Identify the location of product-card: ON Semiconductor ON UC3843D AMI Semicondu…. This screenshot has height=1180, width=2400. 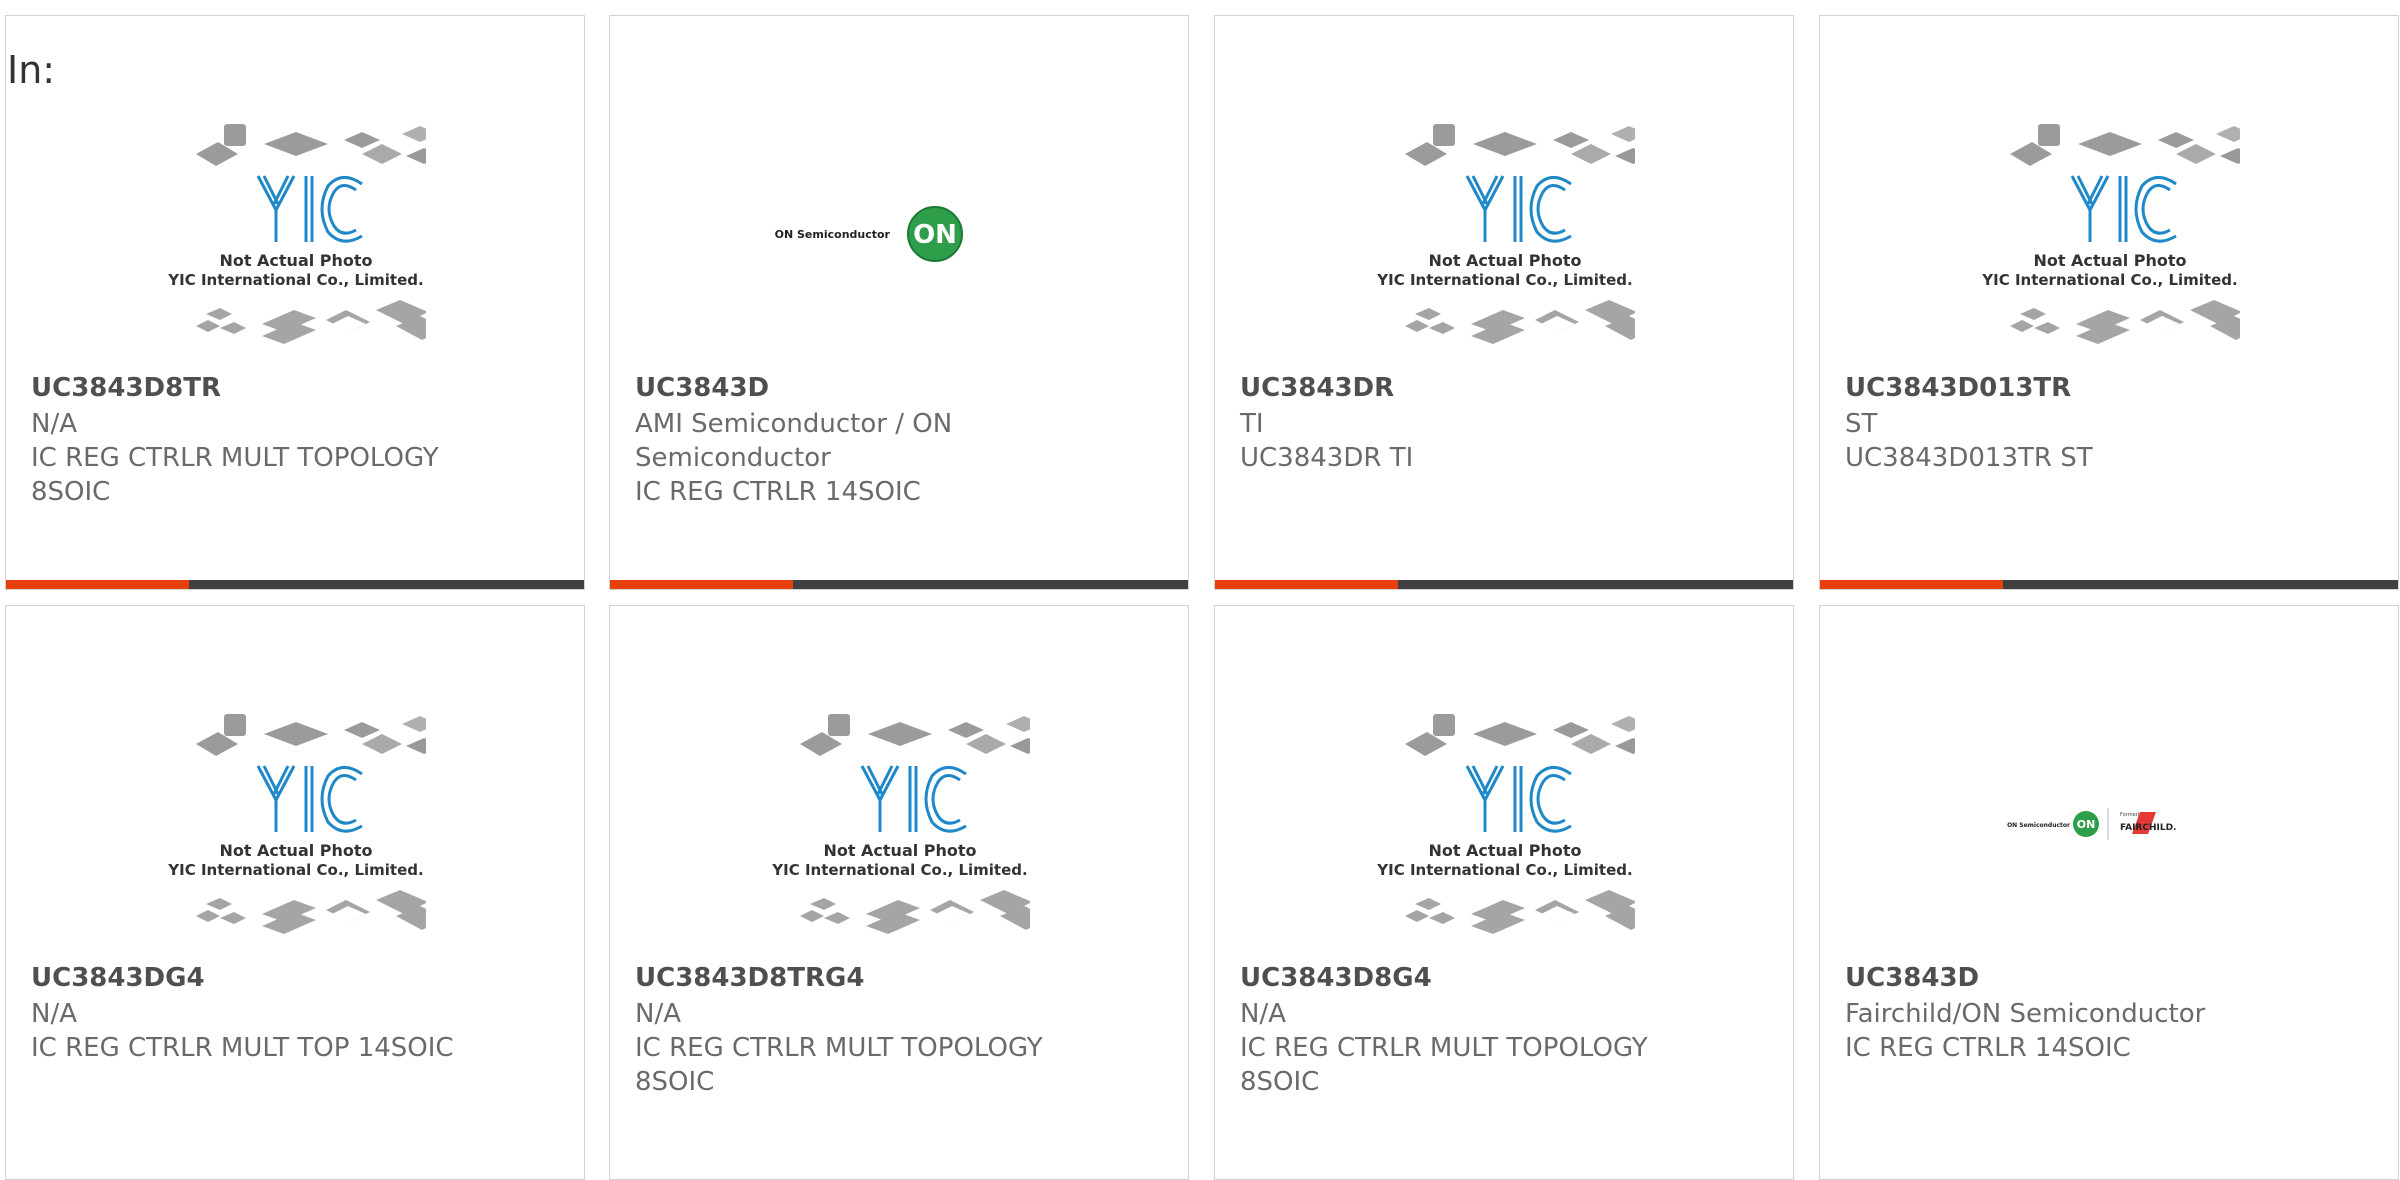
(899, 302).